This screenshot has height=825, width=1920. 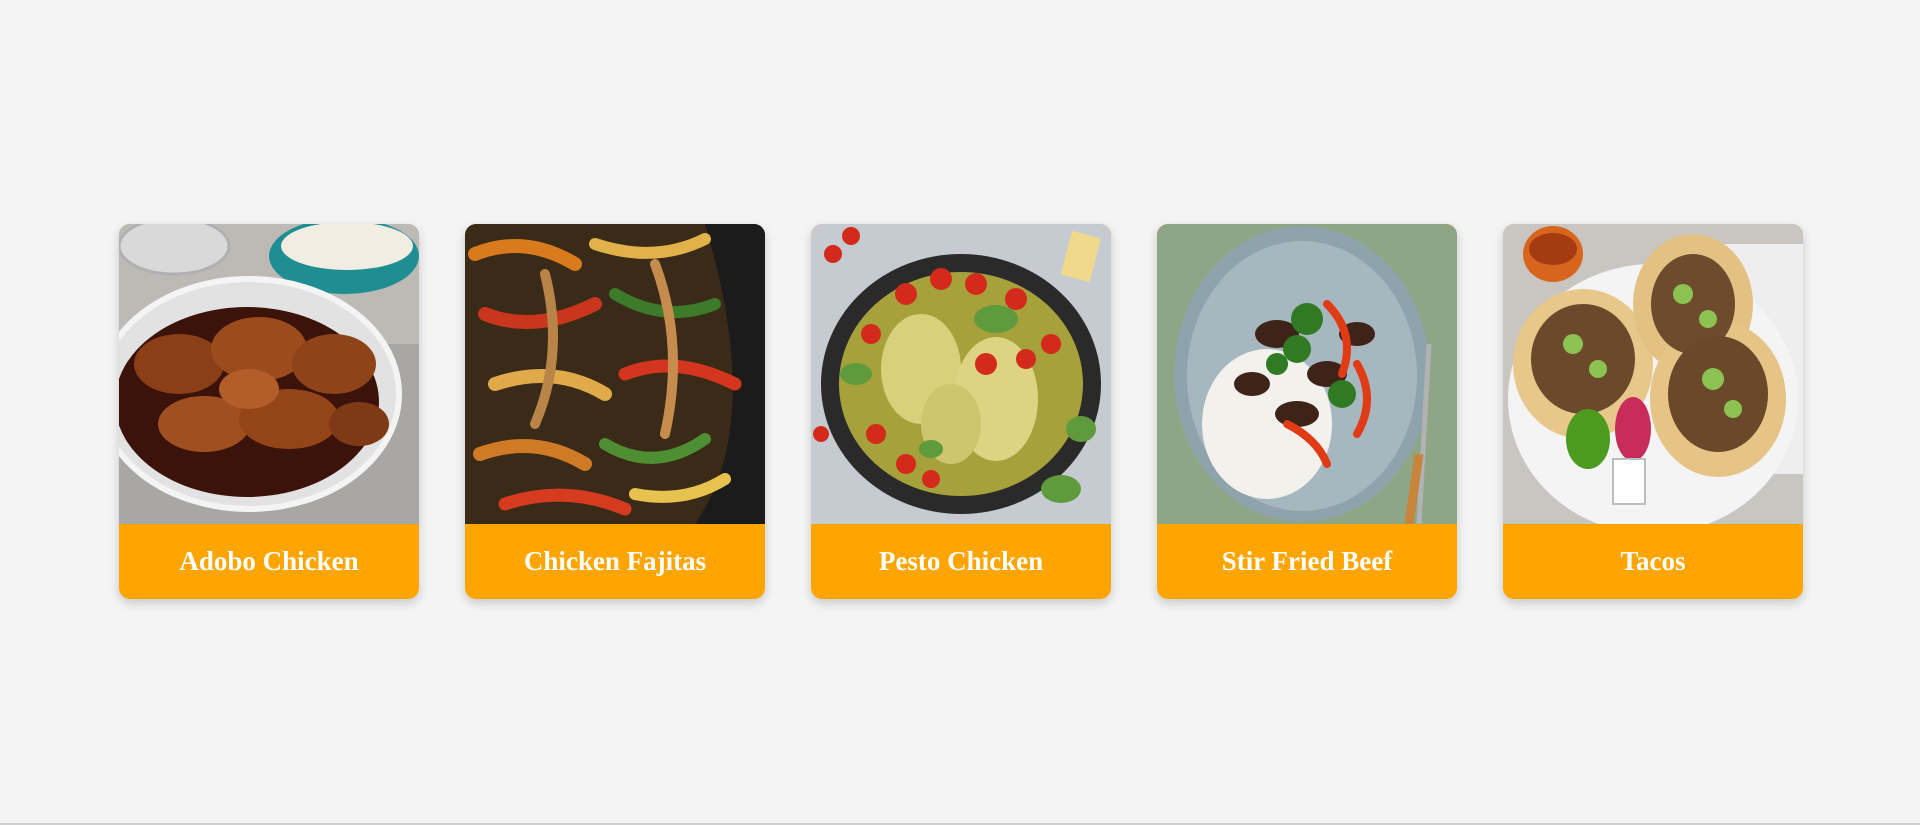 I want to click on tacos-image, so click(x=1653, y=374).